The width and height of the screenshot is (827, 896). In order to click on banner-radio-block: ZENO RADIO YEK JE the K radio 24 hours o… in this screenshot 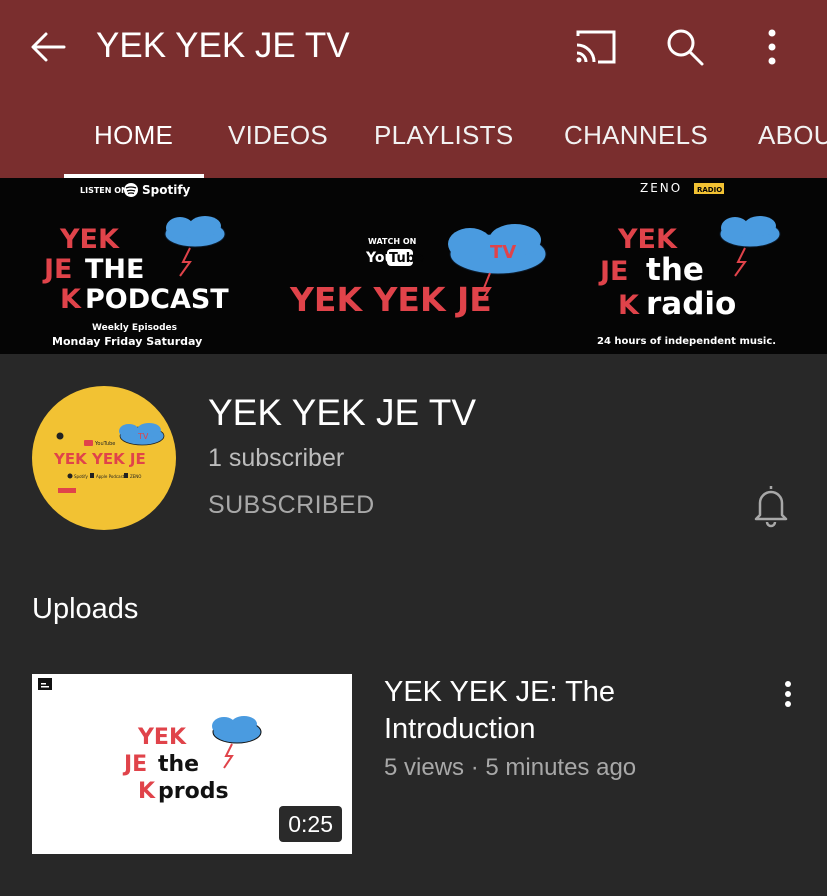, I will do `click(689, 264)`.